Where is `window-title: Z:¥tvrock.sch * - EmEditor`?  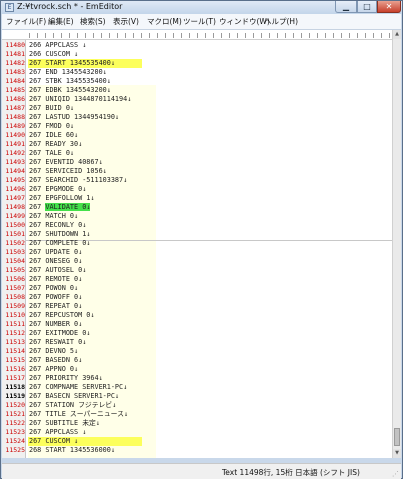
window-title: Z:¥tvrock.sch * - EmEditor is located at coordinates (70, 6).